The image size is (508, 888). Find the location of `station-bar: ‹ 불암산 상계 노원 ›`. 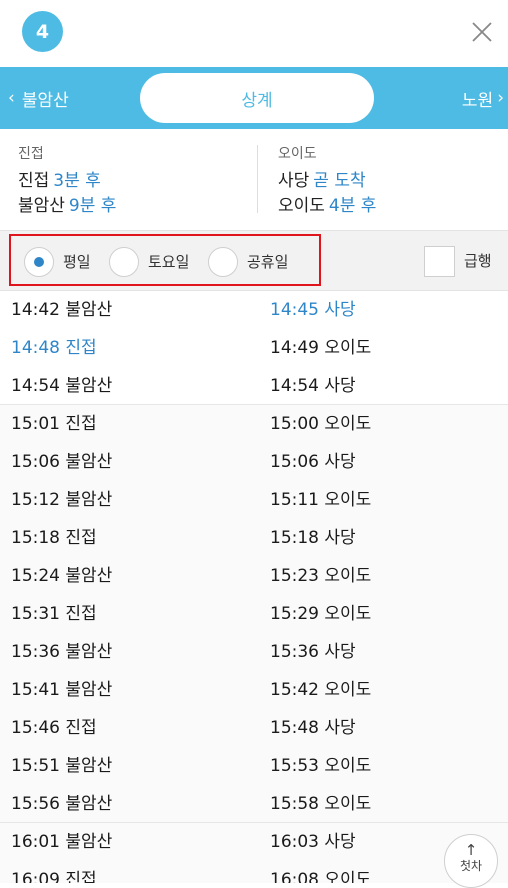

station-bar: ‹ 불암산 상계 노원 › is located at coordinates (254, 98).